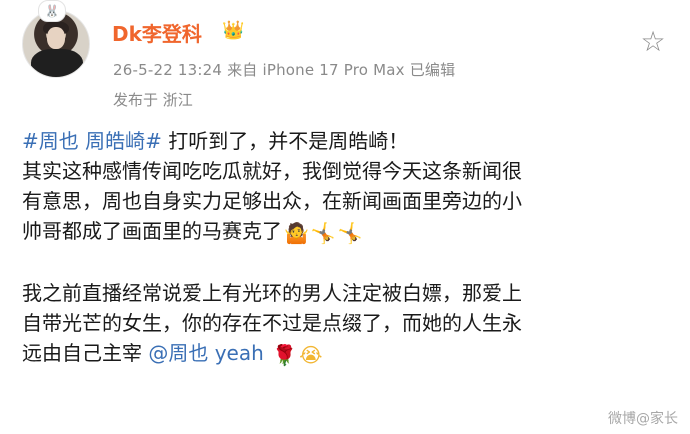 This screenshot has height=434, width=690. I want to click on hashtag-link: #周也 周皓崎#, so click(92, 141).